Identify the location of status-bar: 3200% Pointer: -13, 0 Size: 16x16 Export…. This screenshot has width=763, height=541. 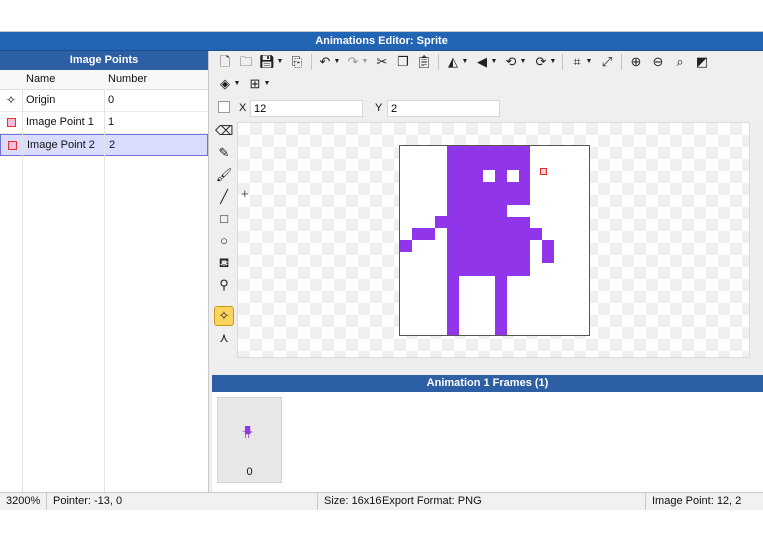
(381, 501).